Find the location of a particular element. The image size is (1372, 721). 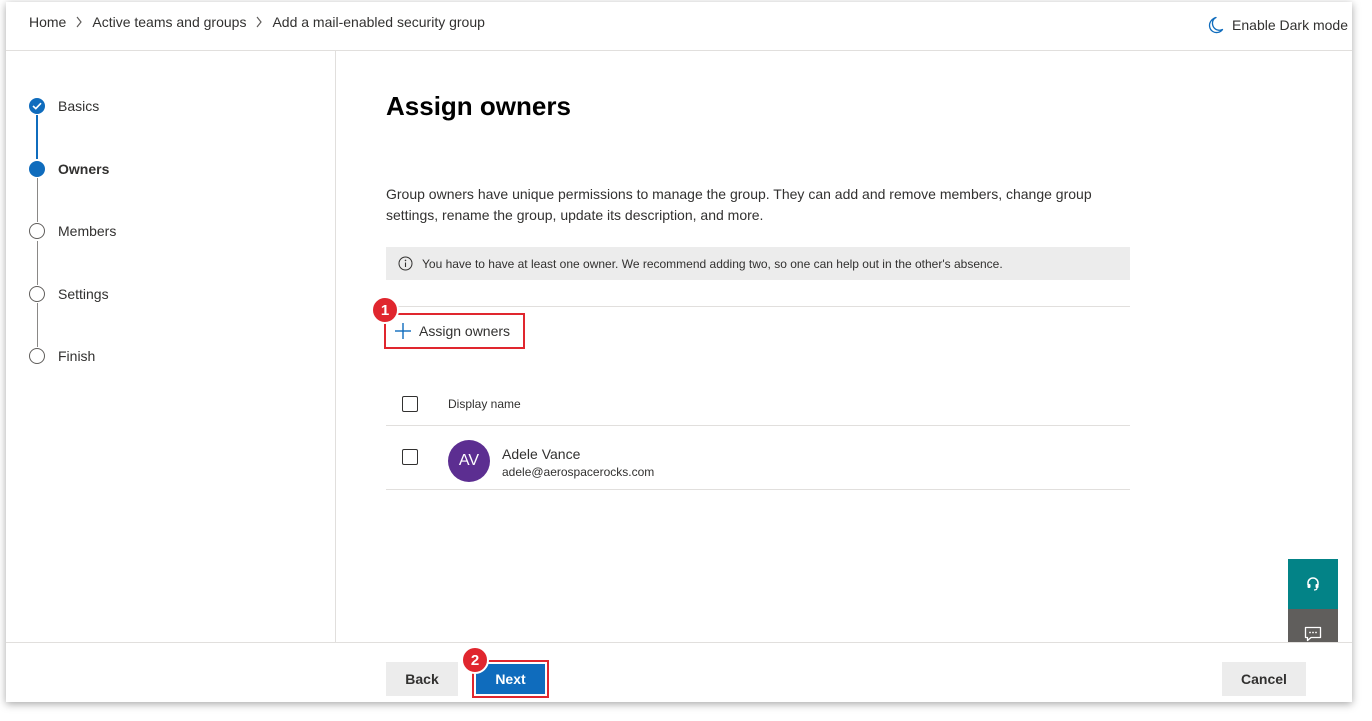

current-step-dot-icon is located at coordinates (37, 169).